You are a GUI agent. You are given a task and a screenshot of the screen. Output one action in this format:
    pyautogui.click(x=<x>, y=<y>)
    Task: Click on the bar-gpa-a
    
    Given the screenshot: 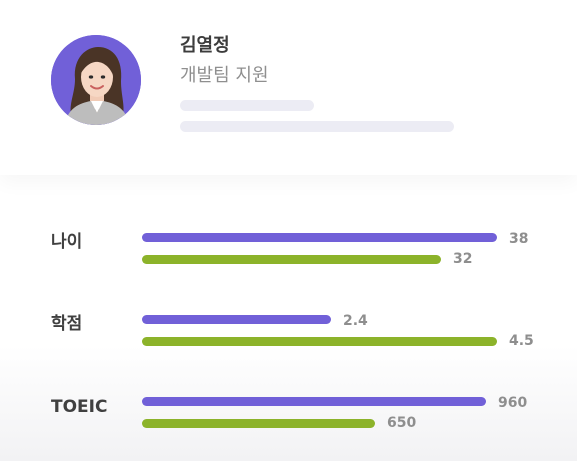 What is the action you would take?
    pyautogui.click(x=236, y=319)
    